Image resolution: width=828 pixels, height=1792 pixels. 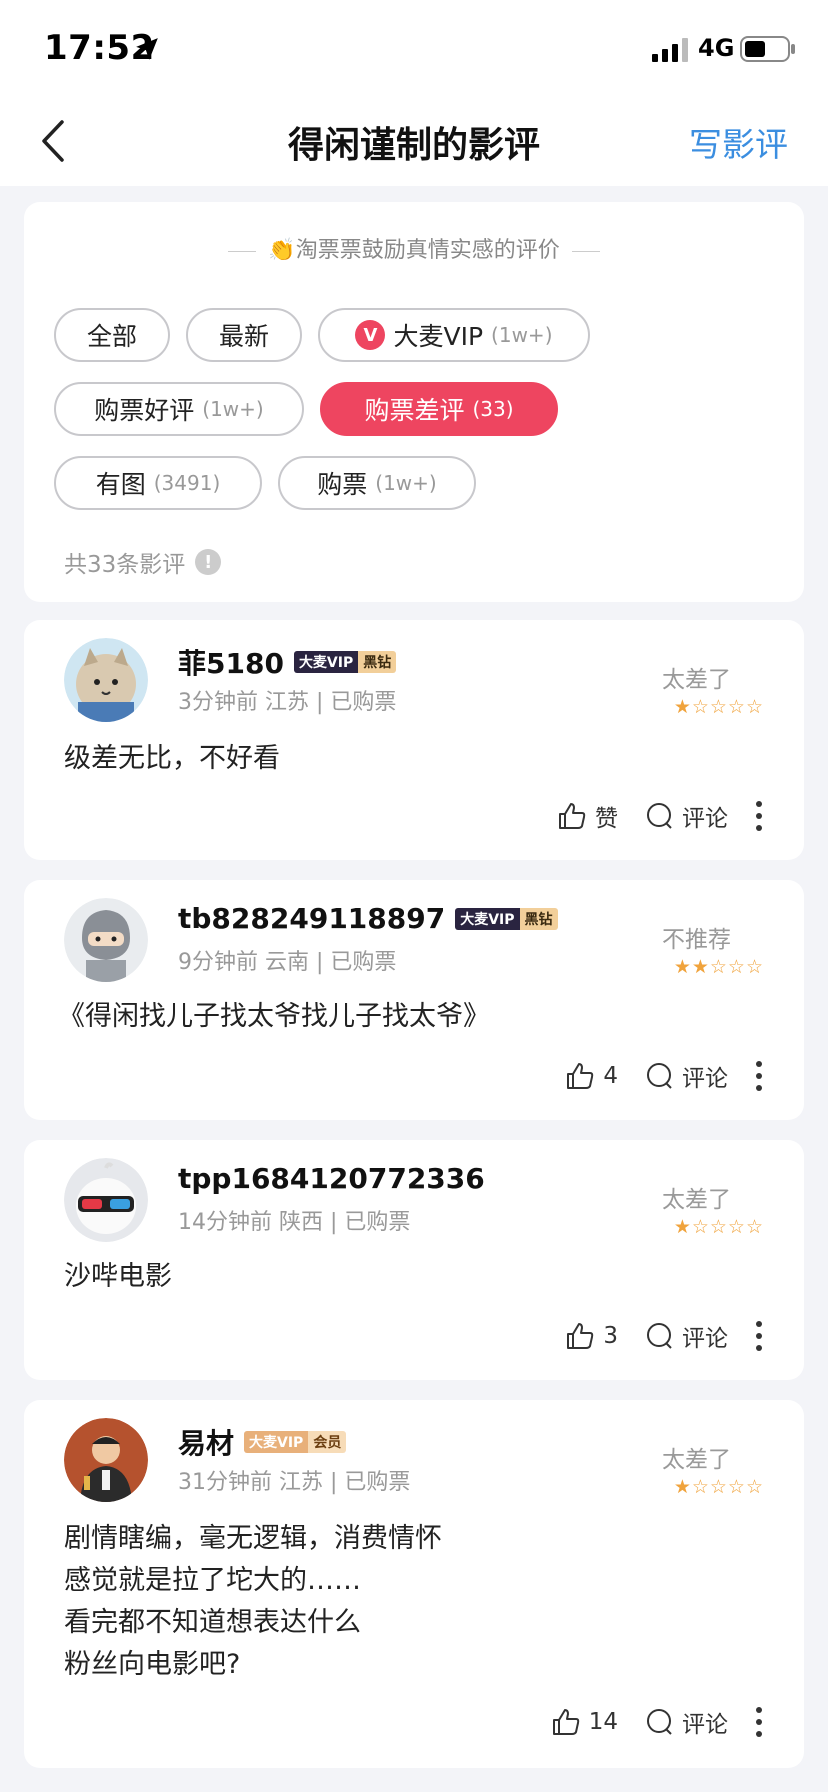 I want to click on like-button: 4, so click(x=591, y=1076).